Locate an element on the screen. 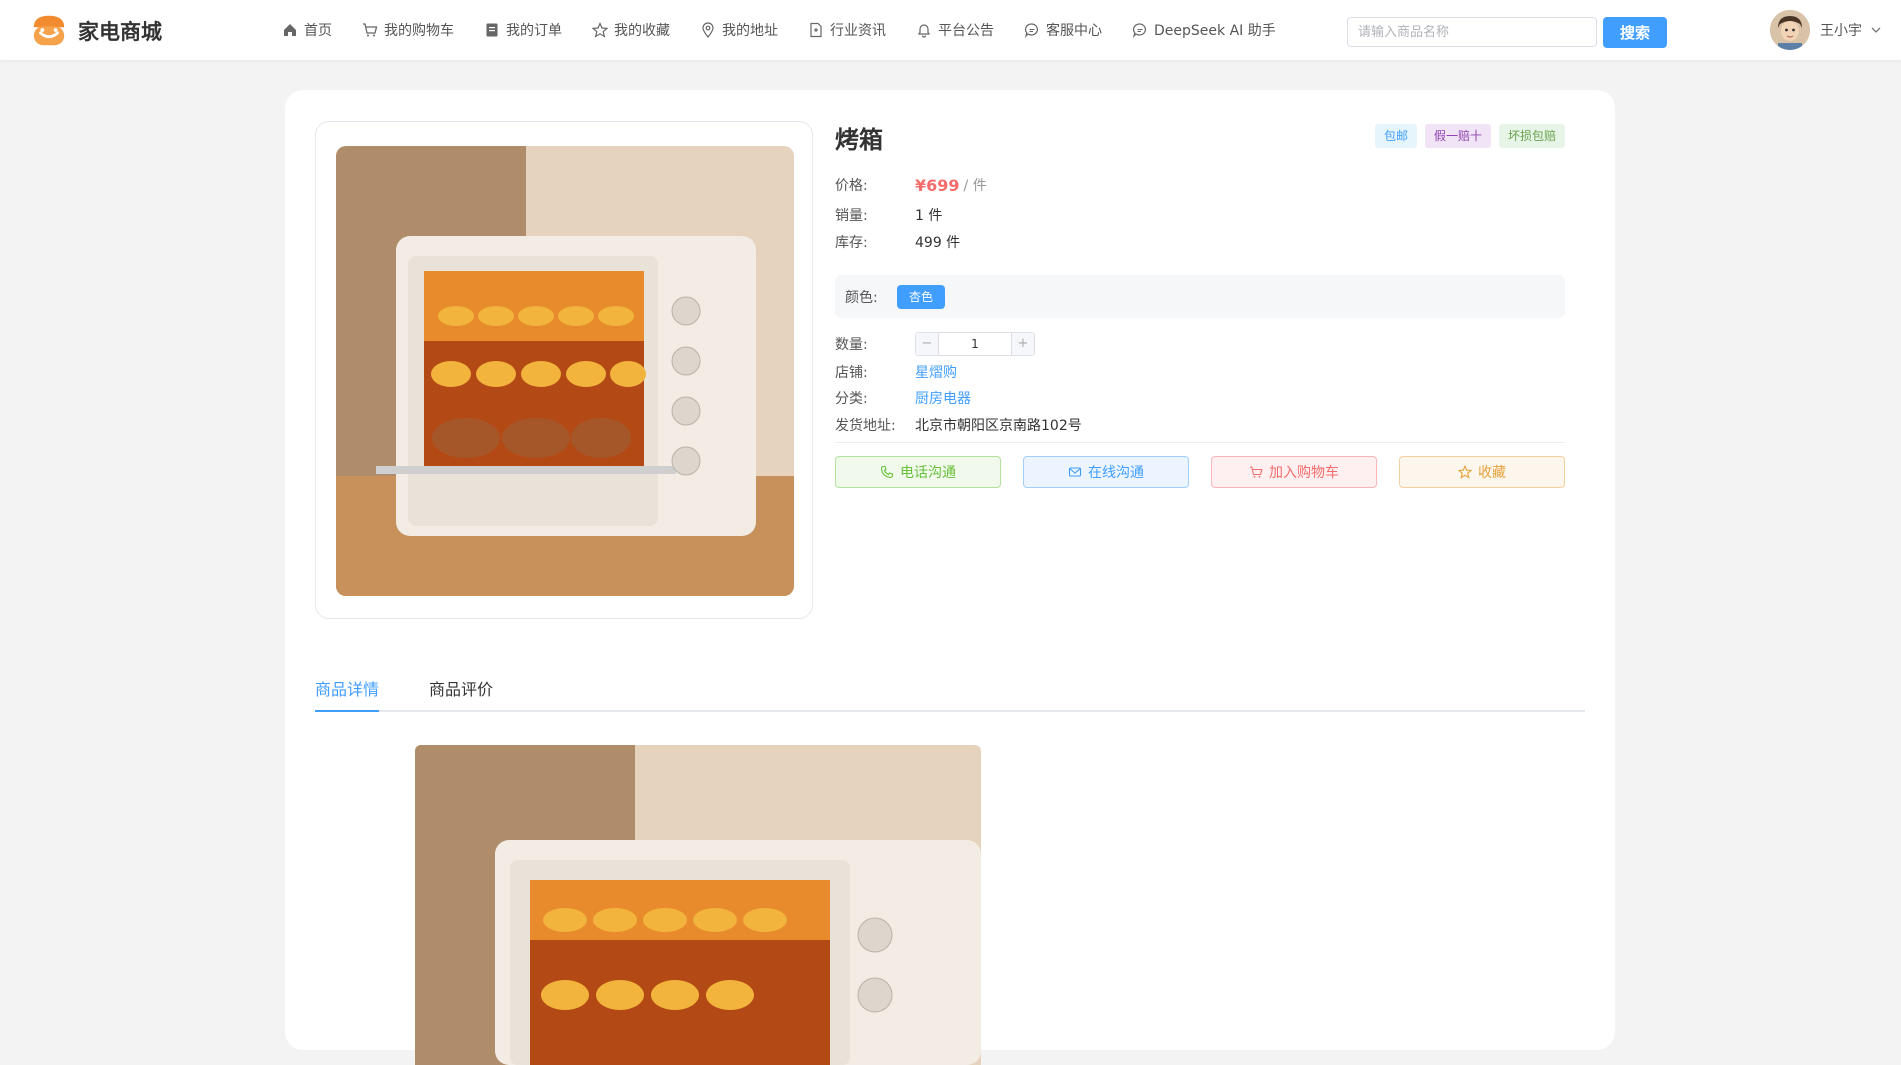 The height and width of the screenshot is (1065, 1901). quantity-row: 数量: − 1 + is located at coordinates (935, 344).